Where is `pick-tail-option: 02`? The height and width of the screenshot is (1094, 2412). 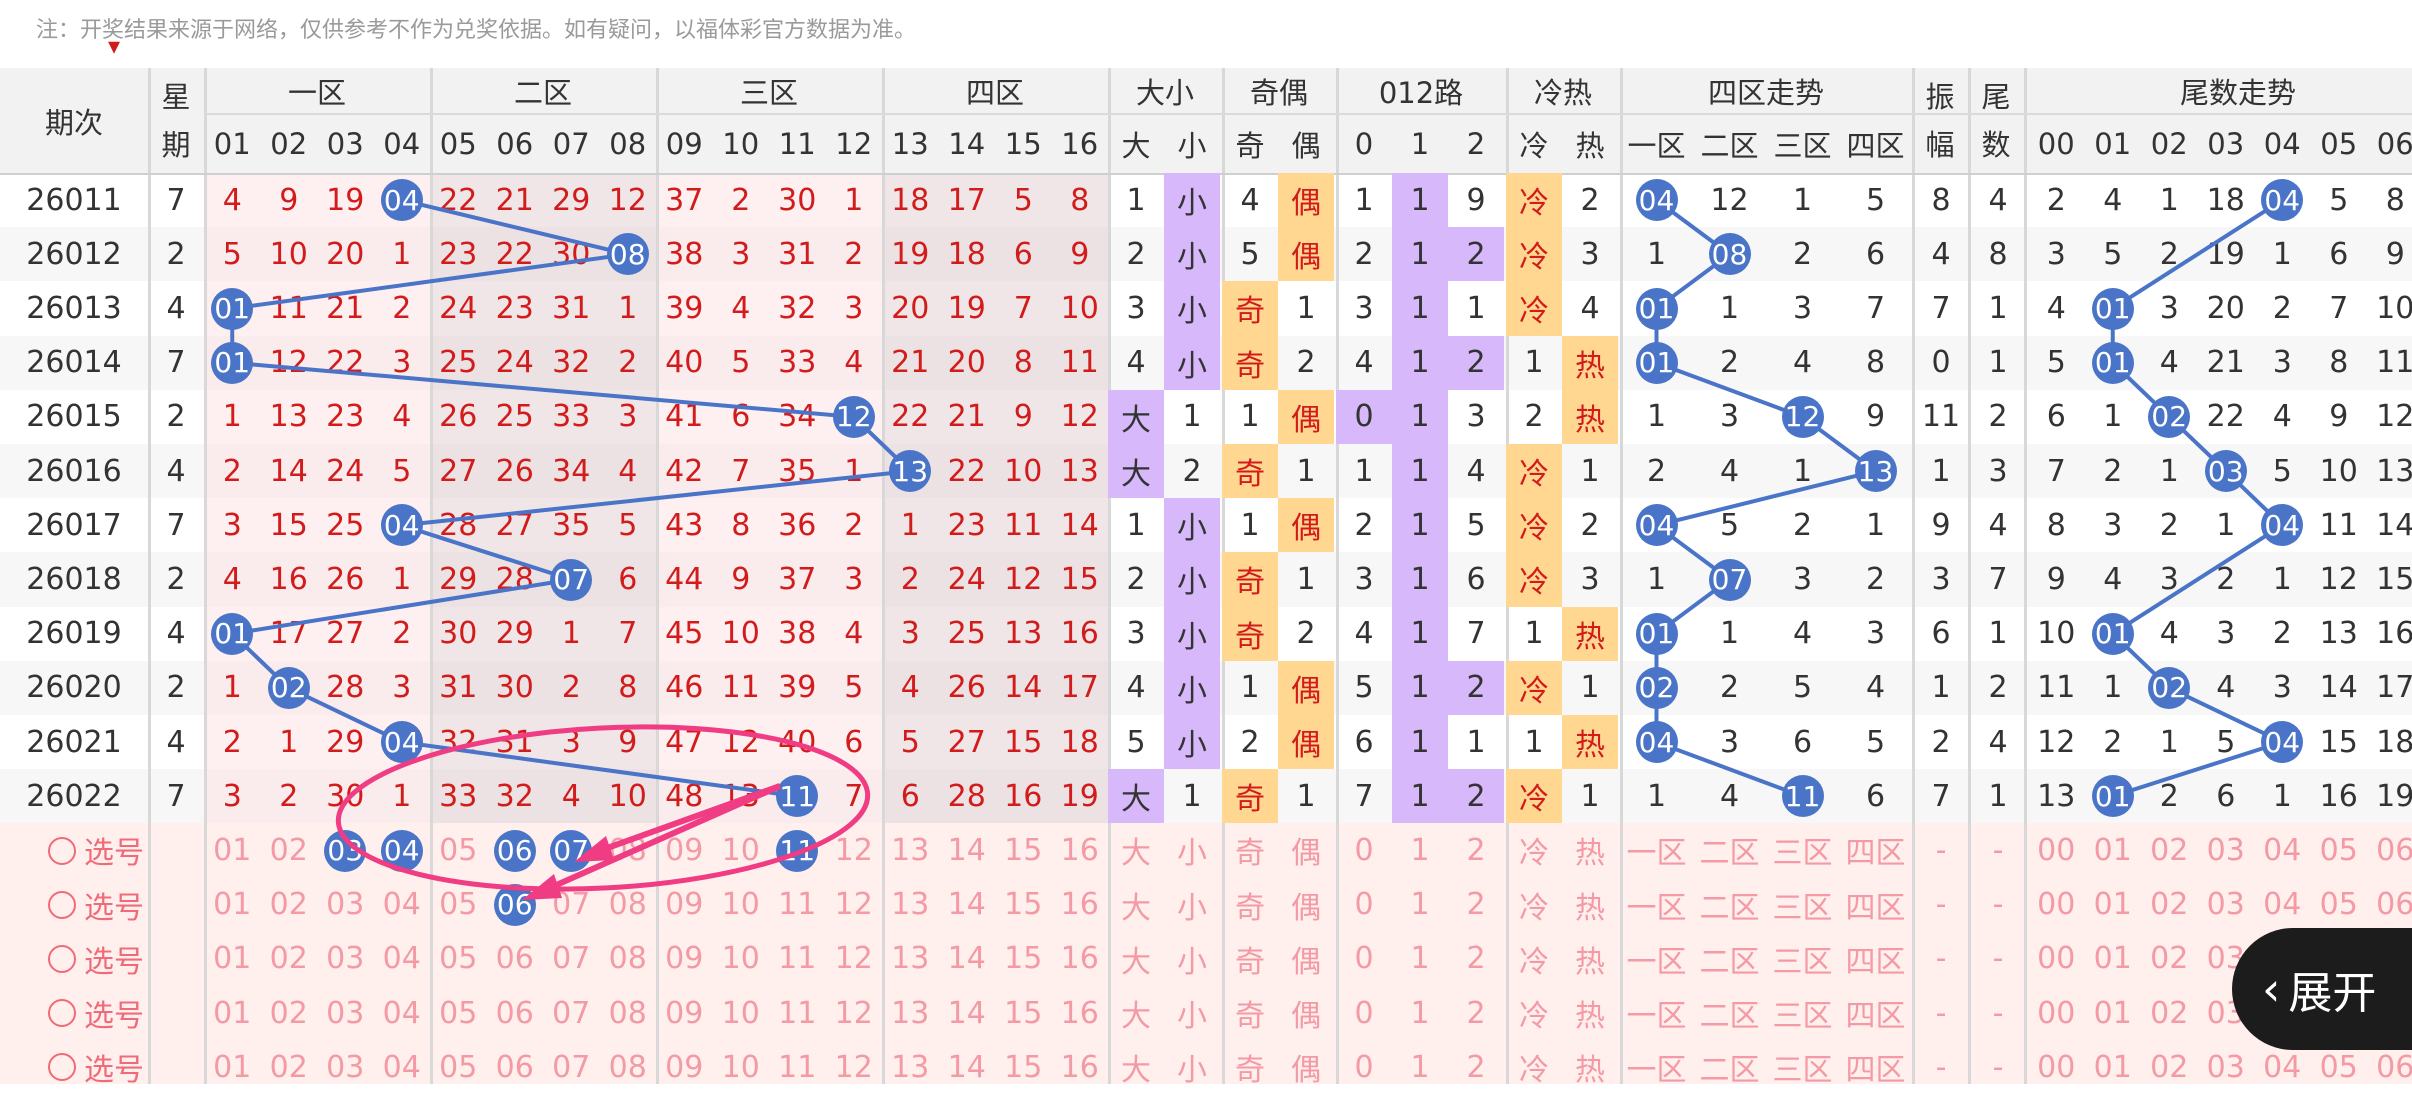 pick-tail-option: 02 is located at coordinates (2169, 1067).